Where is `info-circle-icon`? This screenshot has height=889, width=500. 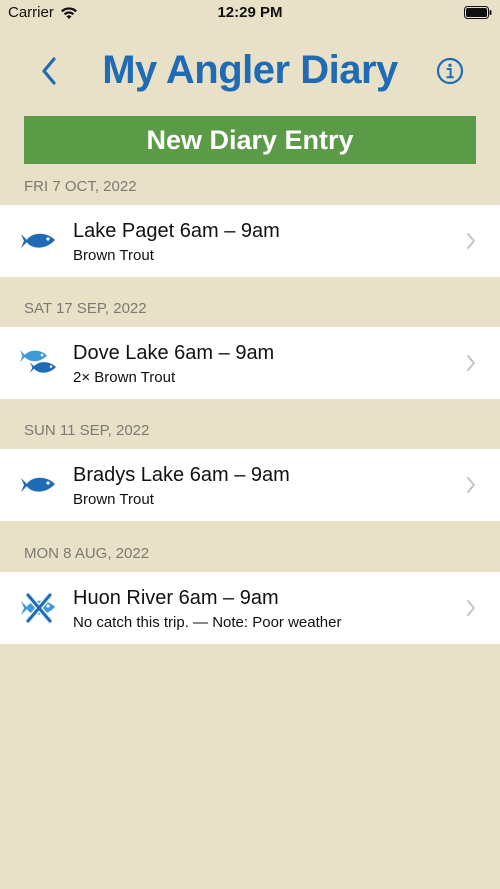 info-circle-icon is located at coordinates (450, 71).